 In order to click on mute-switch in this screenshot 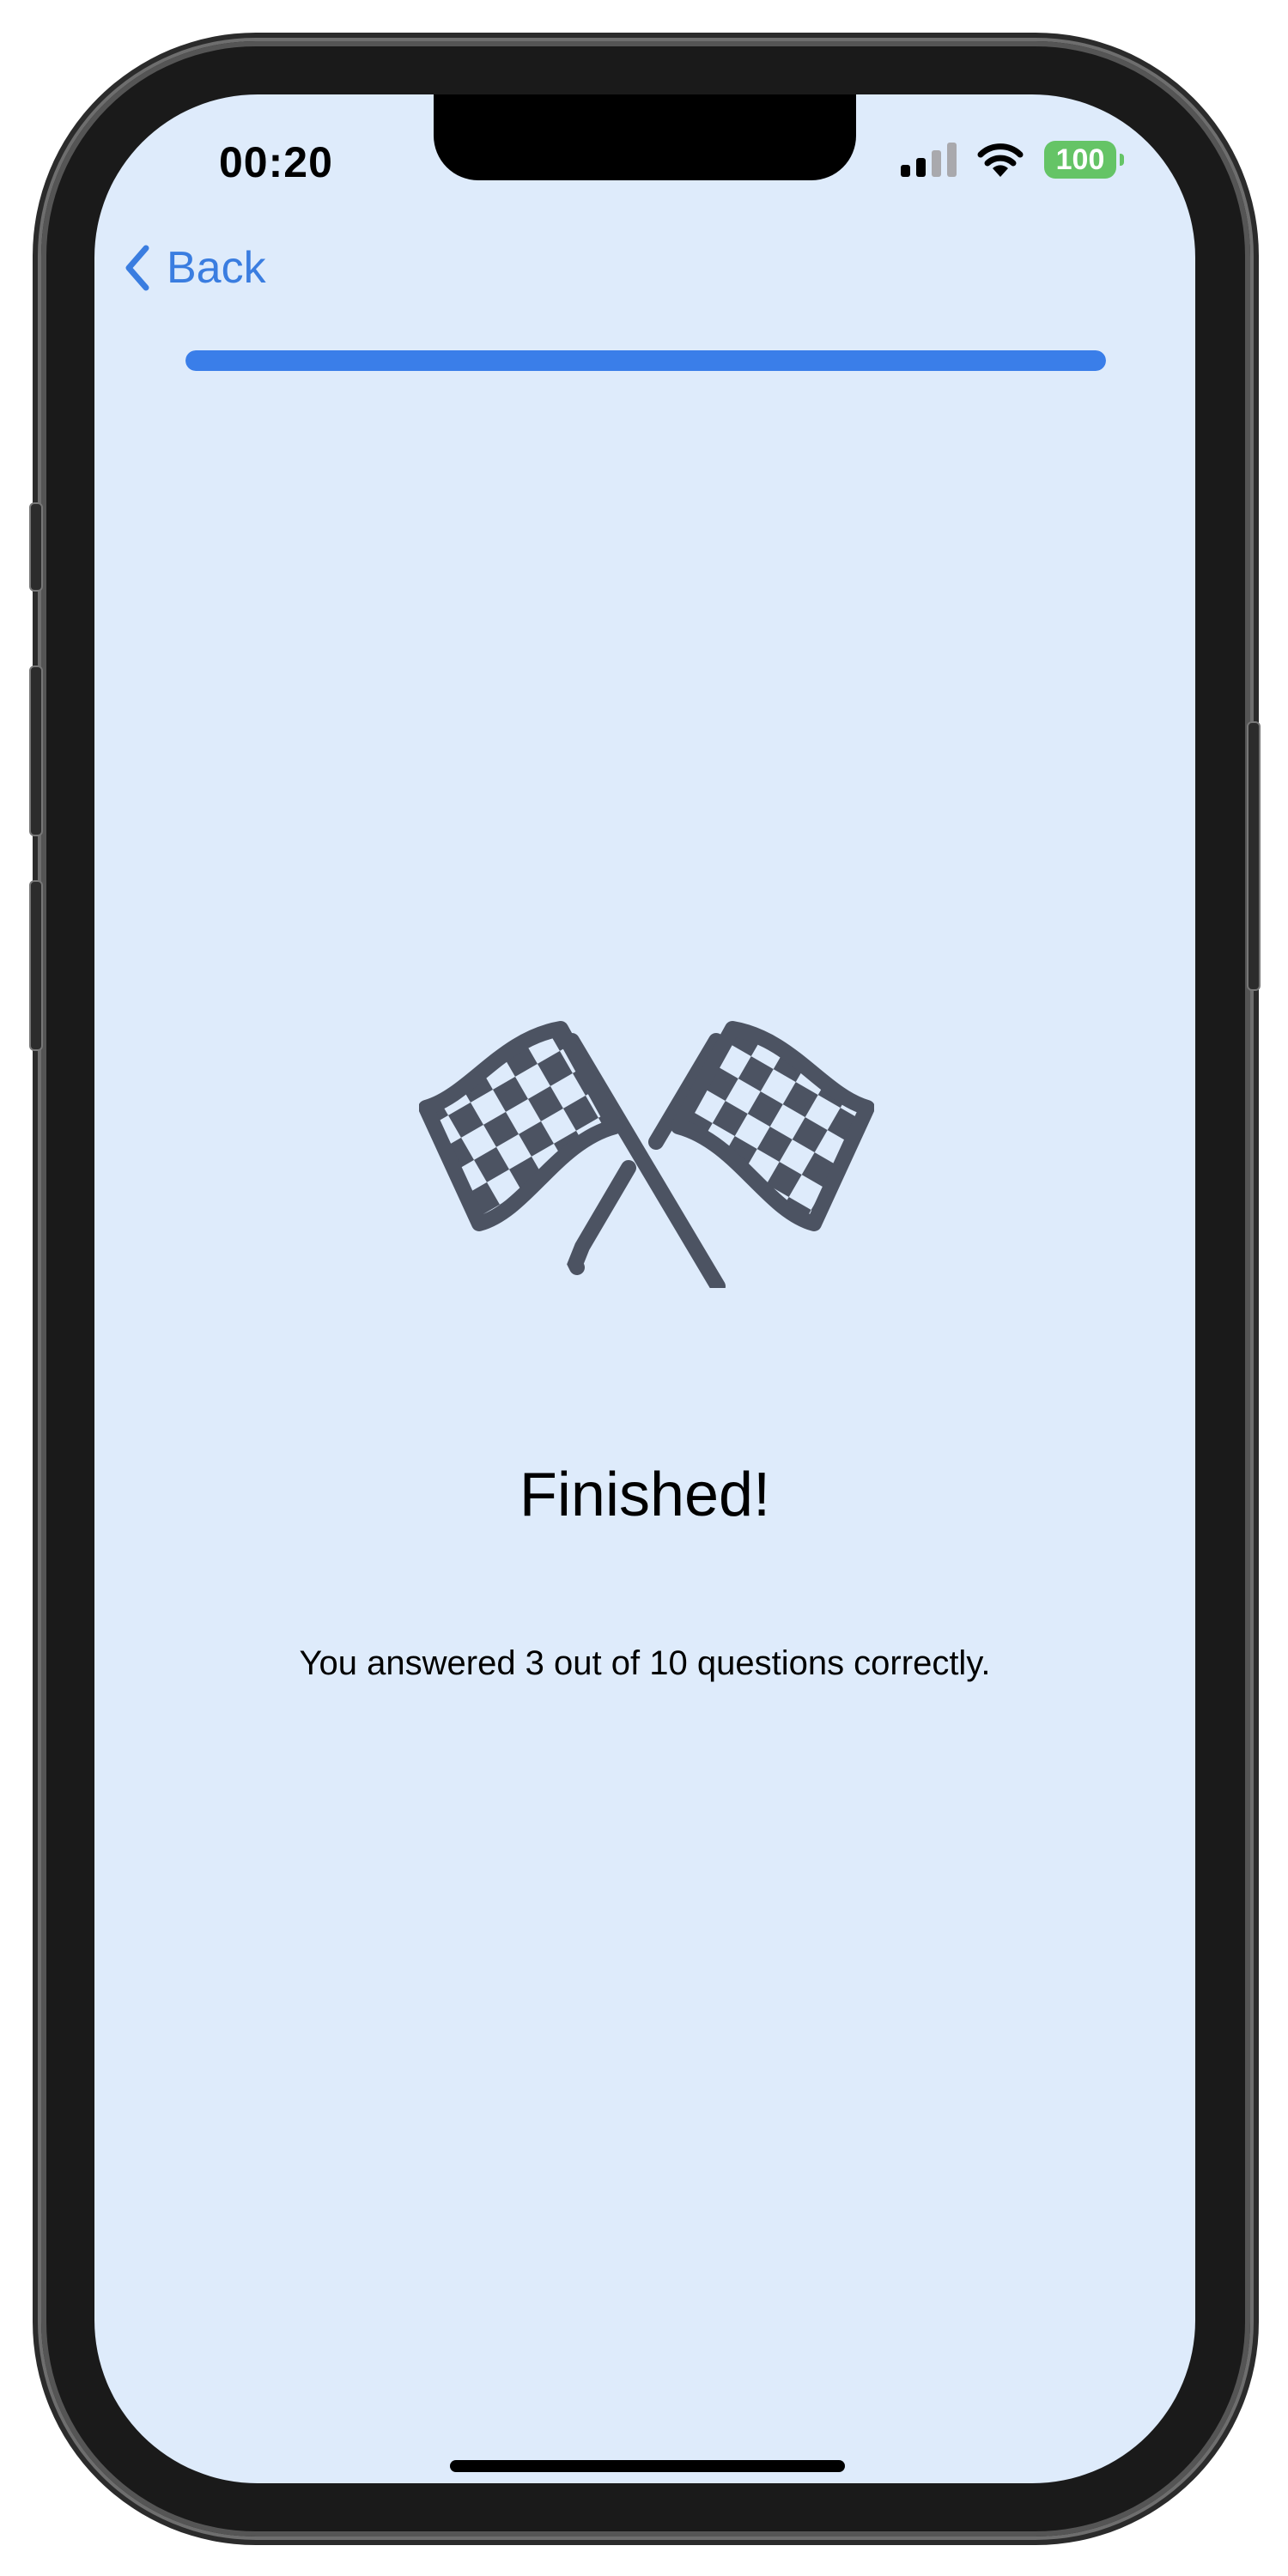, I will do `click(36, 547)`.